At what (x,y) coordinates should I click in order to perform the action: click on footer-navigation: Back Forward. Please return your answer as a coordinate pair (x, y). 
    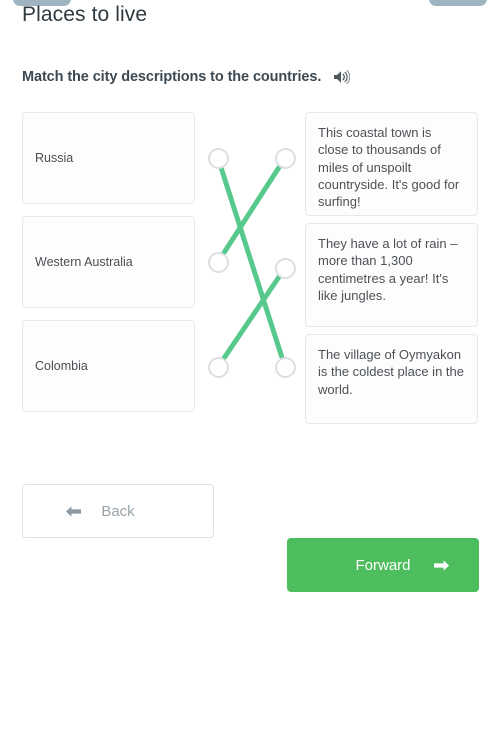
    Looking at the image, I should click on (250, 538).